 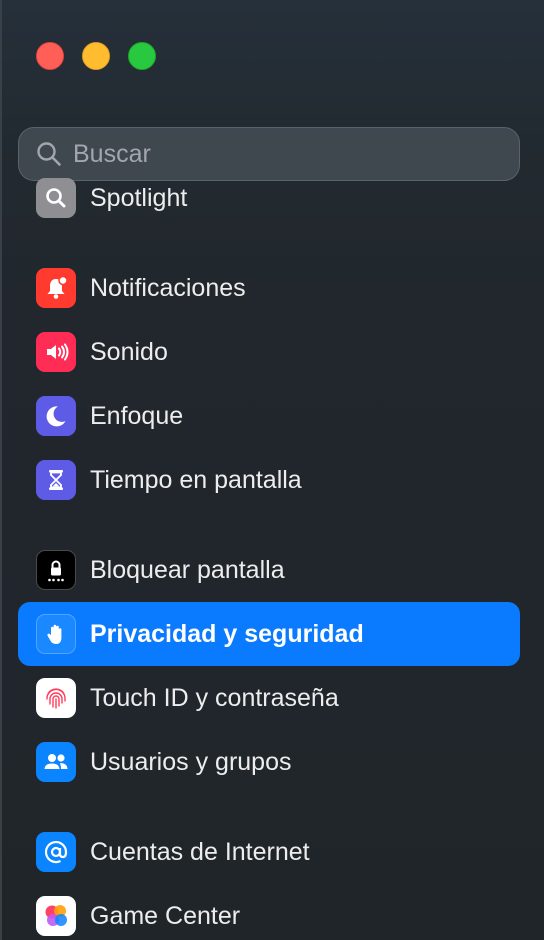 I want to click on search-icon, so click(x=49, y=154).